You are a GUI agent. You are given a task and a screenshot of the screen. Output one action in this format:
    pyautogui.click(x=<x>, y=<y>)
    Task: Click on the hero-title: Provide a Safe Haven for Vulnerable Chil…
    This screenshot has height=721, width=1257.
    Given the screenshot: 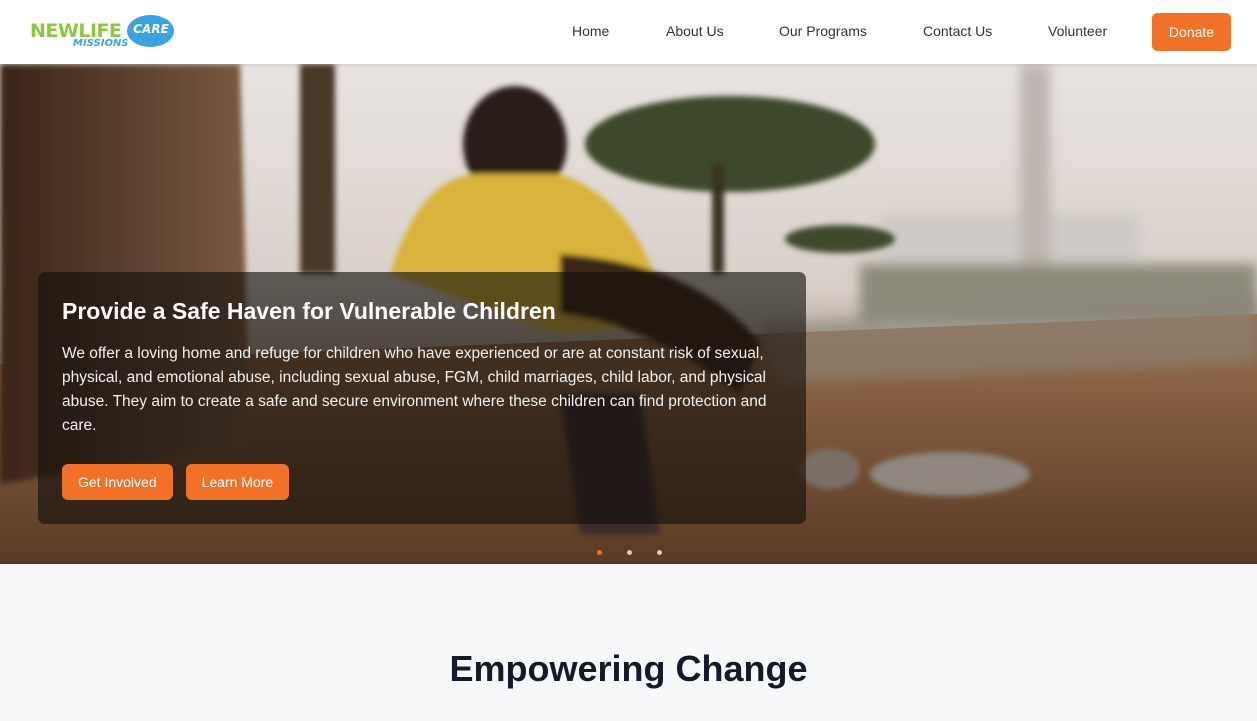 What is the action you would take?
    pyautogui.click(x=309, y=311)
    